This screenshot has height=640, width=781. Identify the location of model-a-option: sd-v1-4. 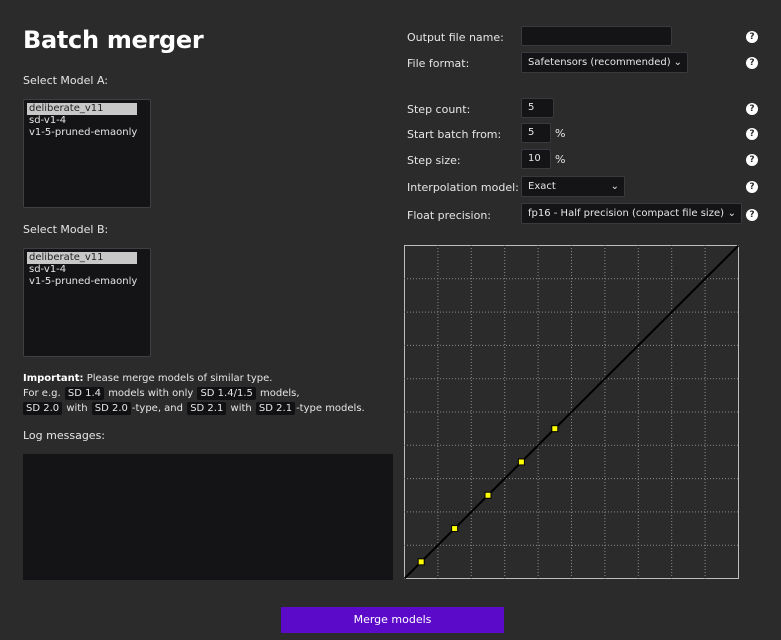
(82, 121).